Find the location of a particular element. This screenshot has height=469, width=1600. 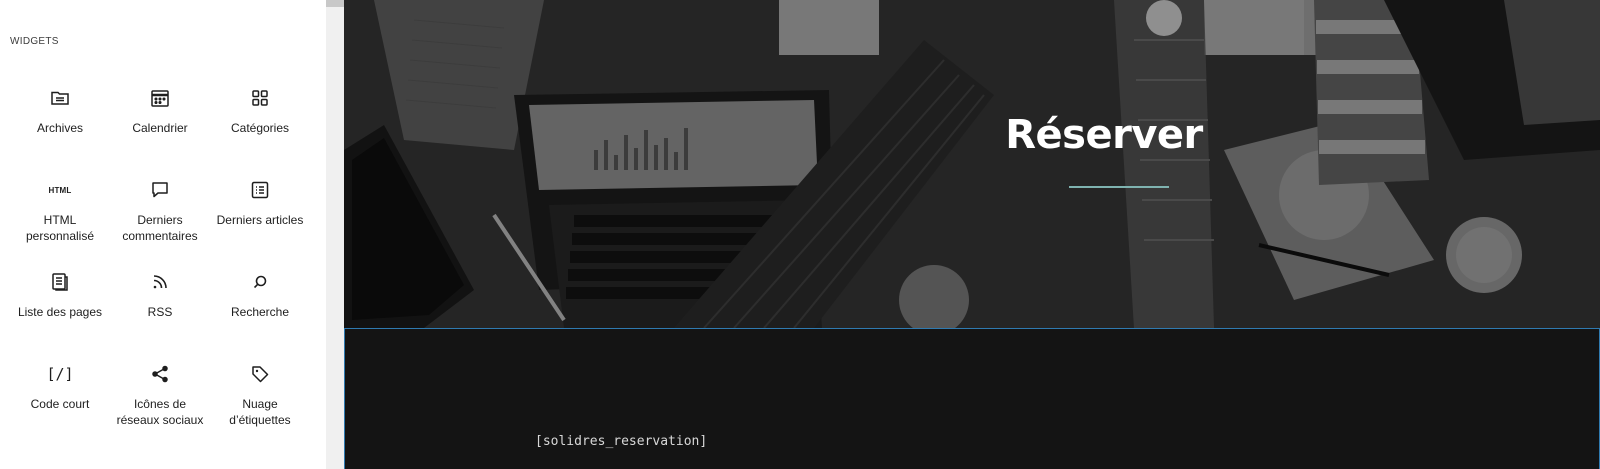

cover-heading: Réserver is located at coordinates (1104, 135).